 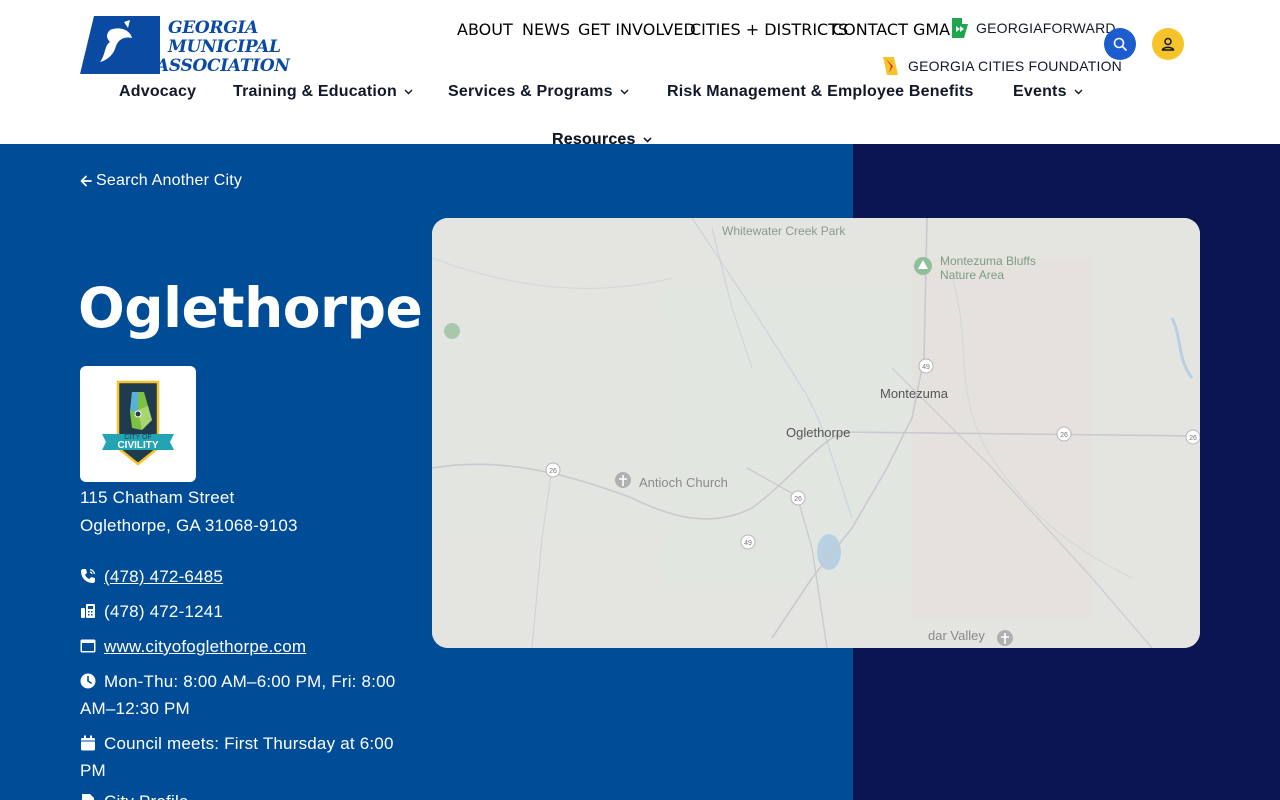 I want to click on map-label-oglethorpe: Oglethorpe, so click(x=818, y=432).